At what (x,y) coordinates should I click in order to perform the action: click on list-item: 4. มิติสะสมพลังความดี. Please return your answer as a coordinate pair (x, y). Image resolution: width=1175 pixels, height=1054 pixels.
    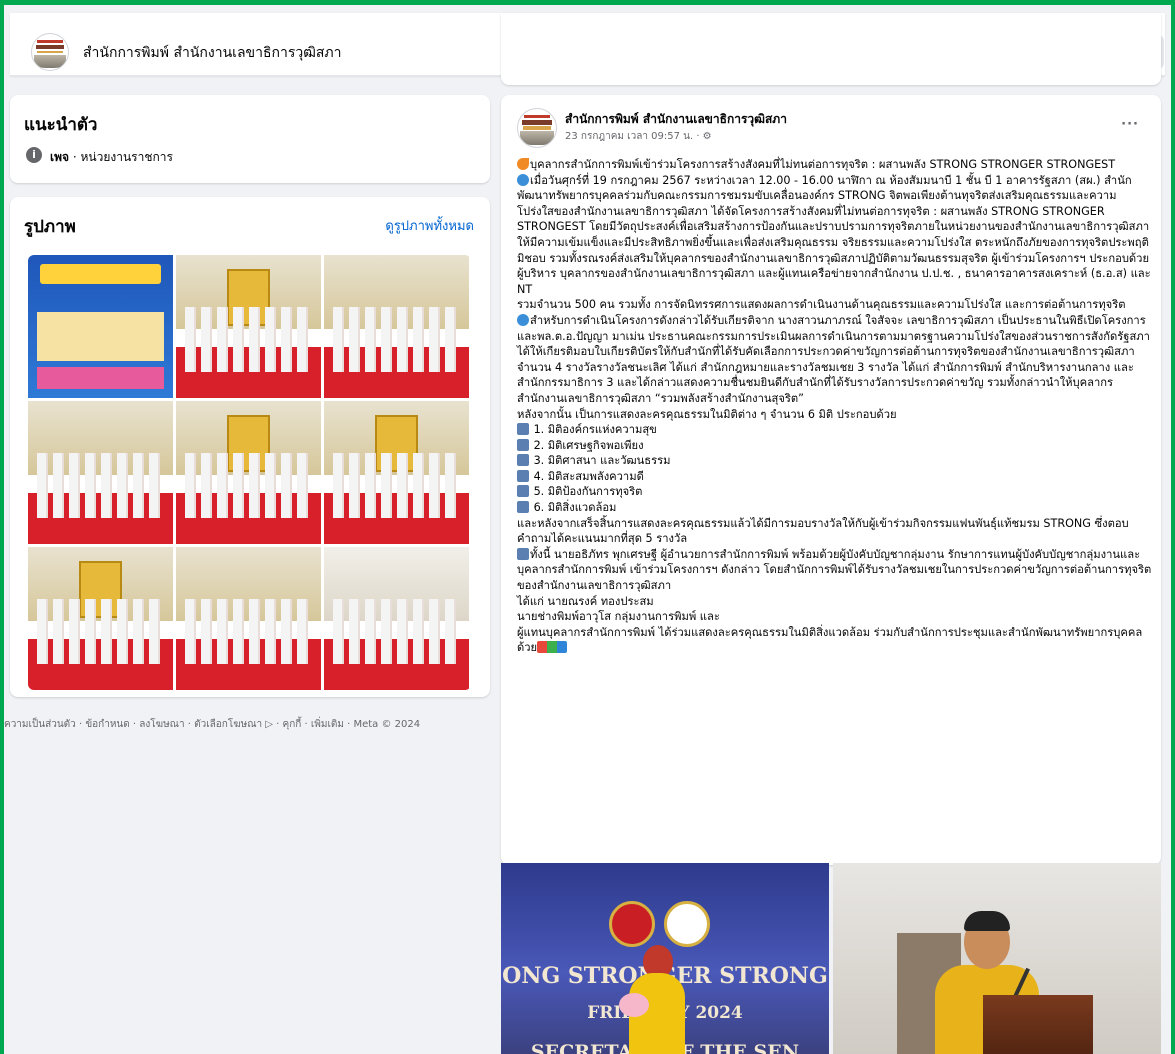
    Looking at the image, I should click on (835, 477).